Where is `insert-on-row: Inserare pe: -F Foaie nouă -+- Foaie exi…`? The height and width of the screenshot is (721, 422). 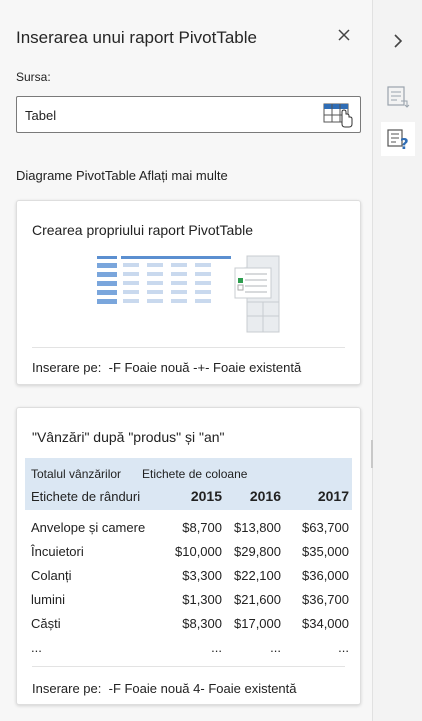
insert-on-row: Inserare pe: -F Foaie nouă -+- Foaie exi… is located at coordinates (166, 367).